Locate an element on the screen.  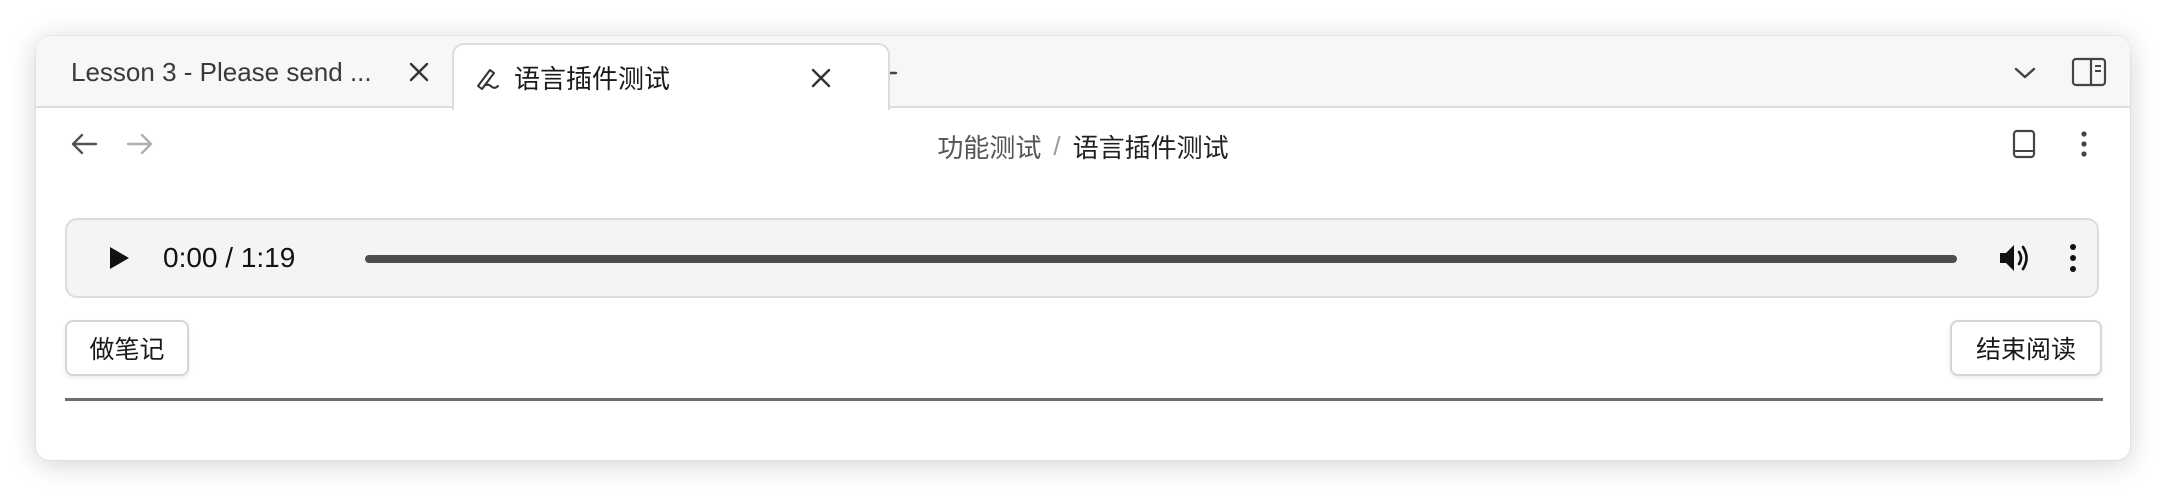
sidebar-toggle-button is located at coordinates (2089, 72).